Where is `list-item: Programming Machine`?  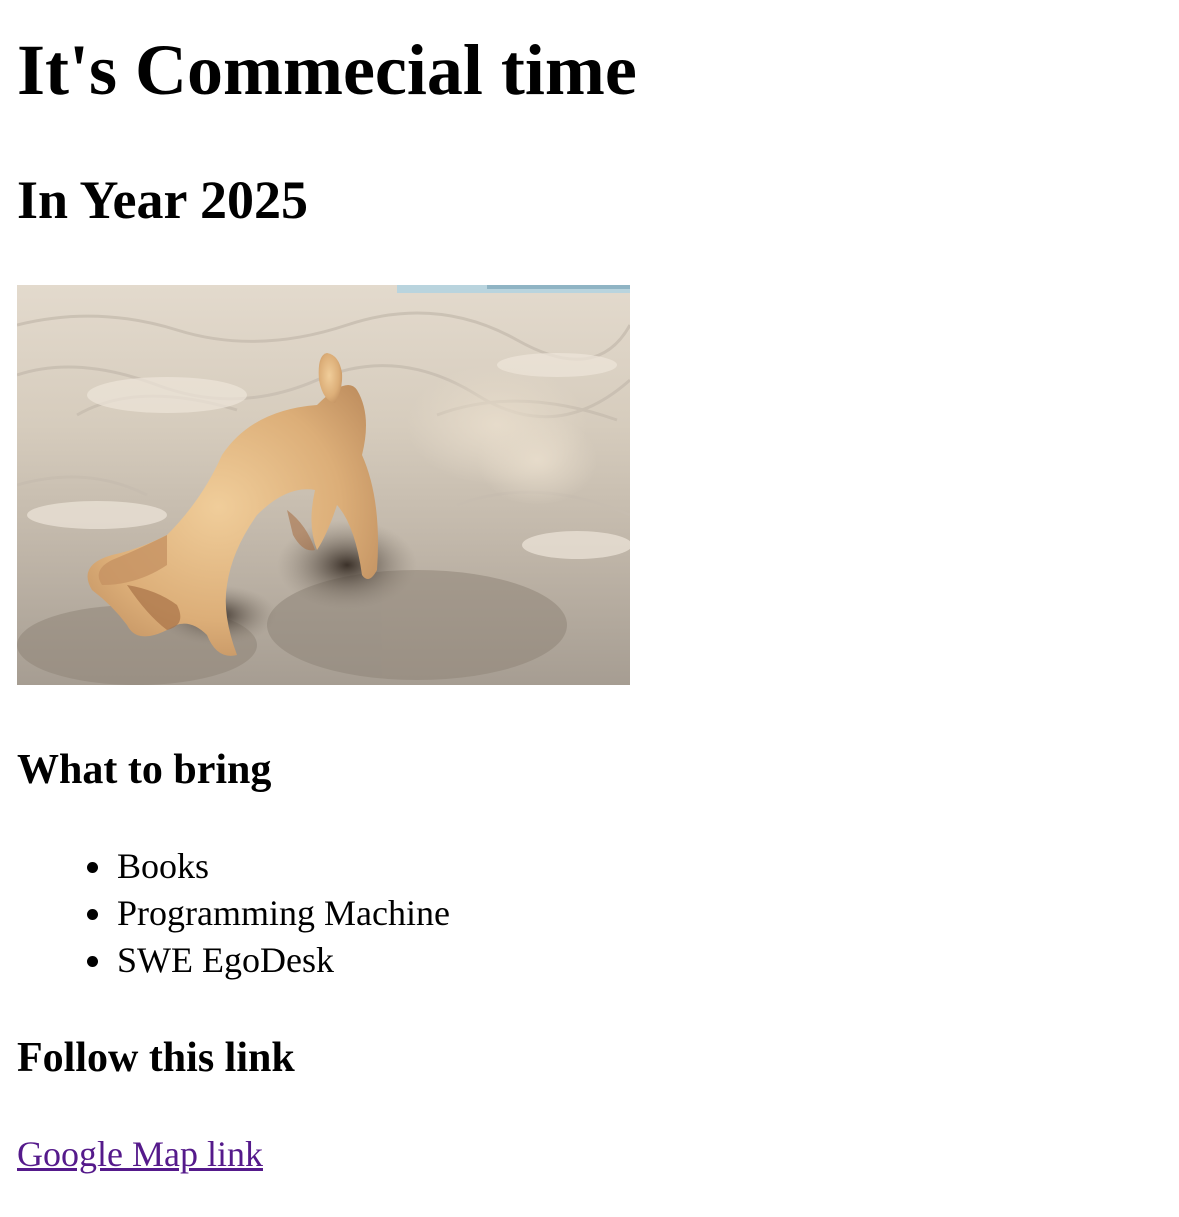 list-item: Programming Machine is located at coordinates (233, 913).